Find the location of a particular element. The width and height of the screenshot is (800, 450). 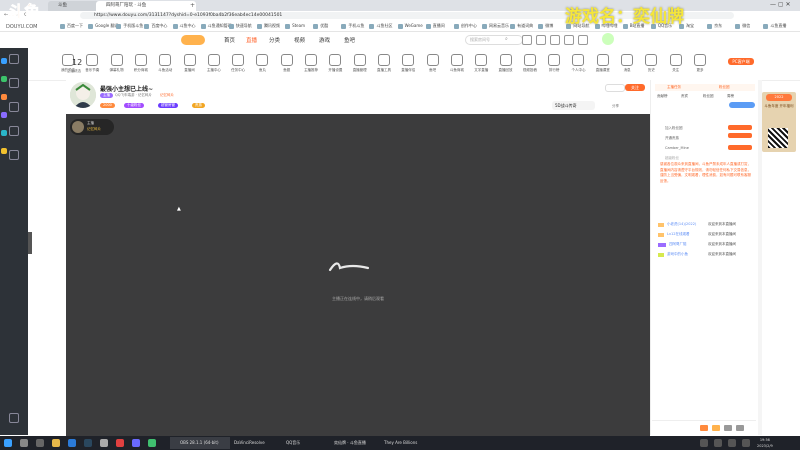

tray-icon is located at coordinates (704, 443).